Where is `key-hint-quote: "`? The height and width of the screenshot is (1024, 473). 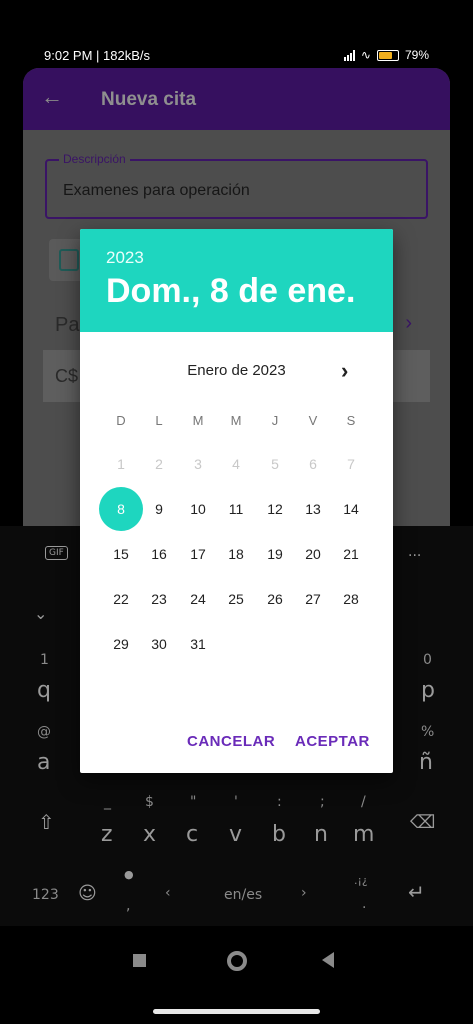 key-hint-quote: " is located at coordinates (193, 802).